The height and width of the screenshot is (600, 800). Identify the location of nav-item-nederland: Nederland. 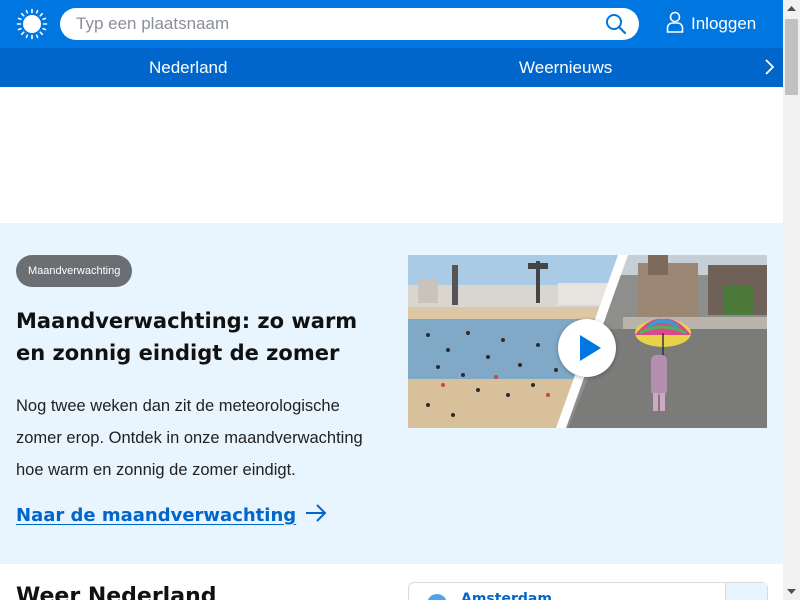
(188, 67).